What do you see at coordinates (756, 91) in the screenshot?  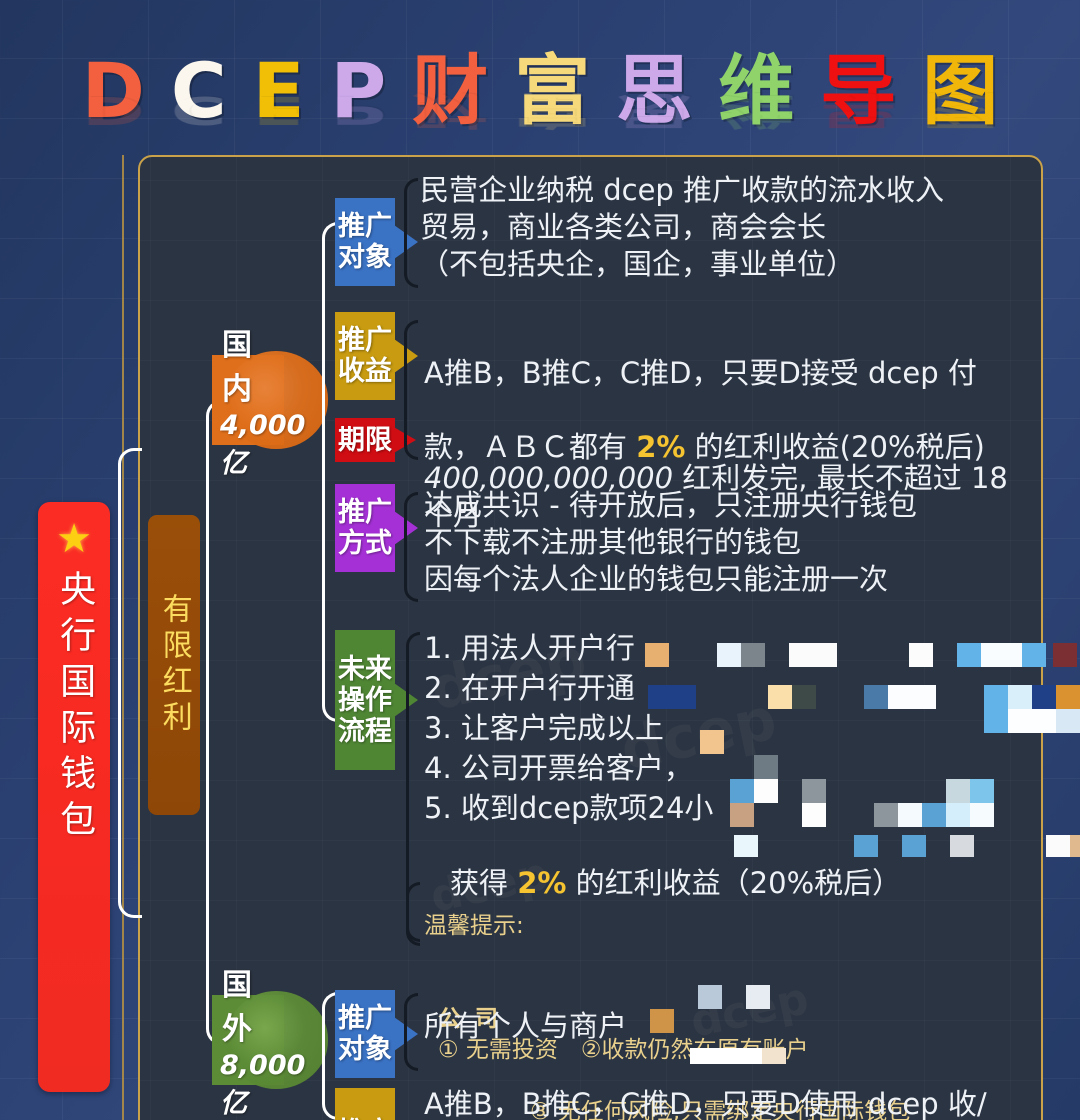 I see `title-char-7: 维` at bounding box center [756, 91].